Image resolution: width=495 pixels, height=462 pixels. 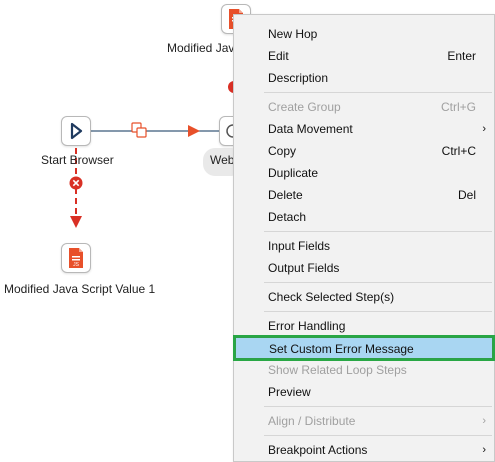 What do you see at coordinates (201, 48) in the screenshot?
I see `js-value-label-top: Modified Jav` at bounding box center [201, 48].